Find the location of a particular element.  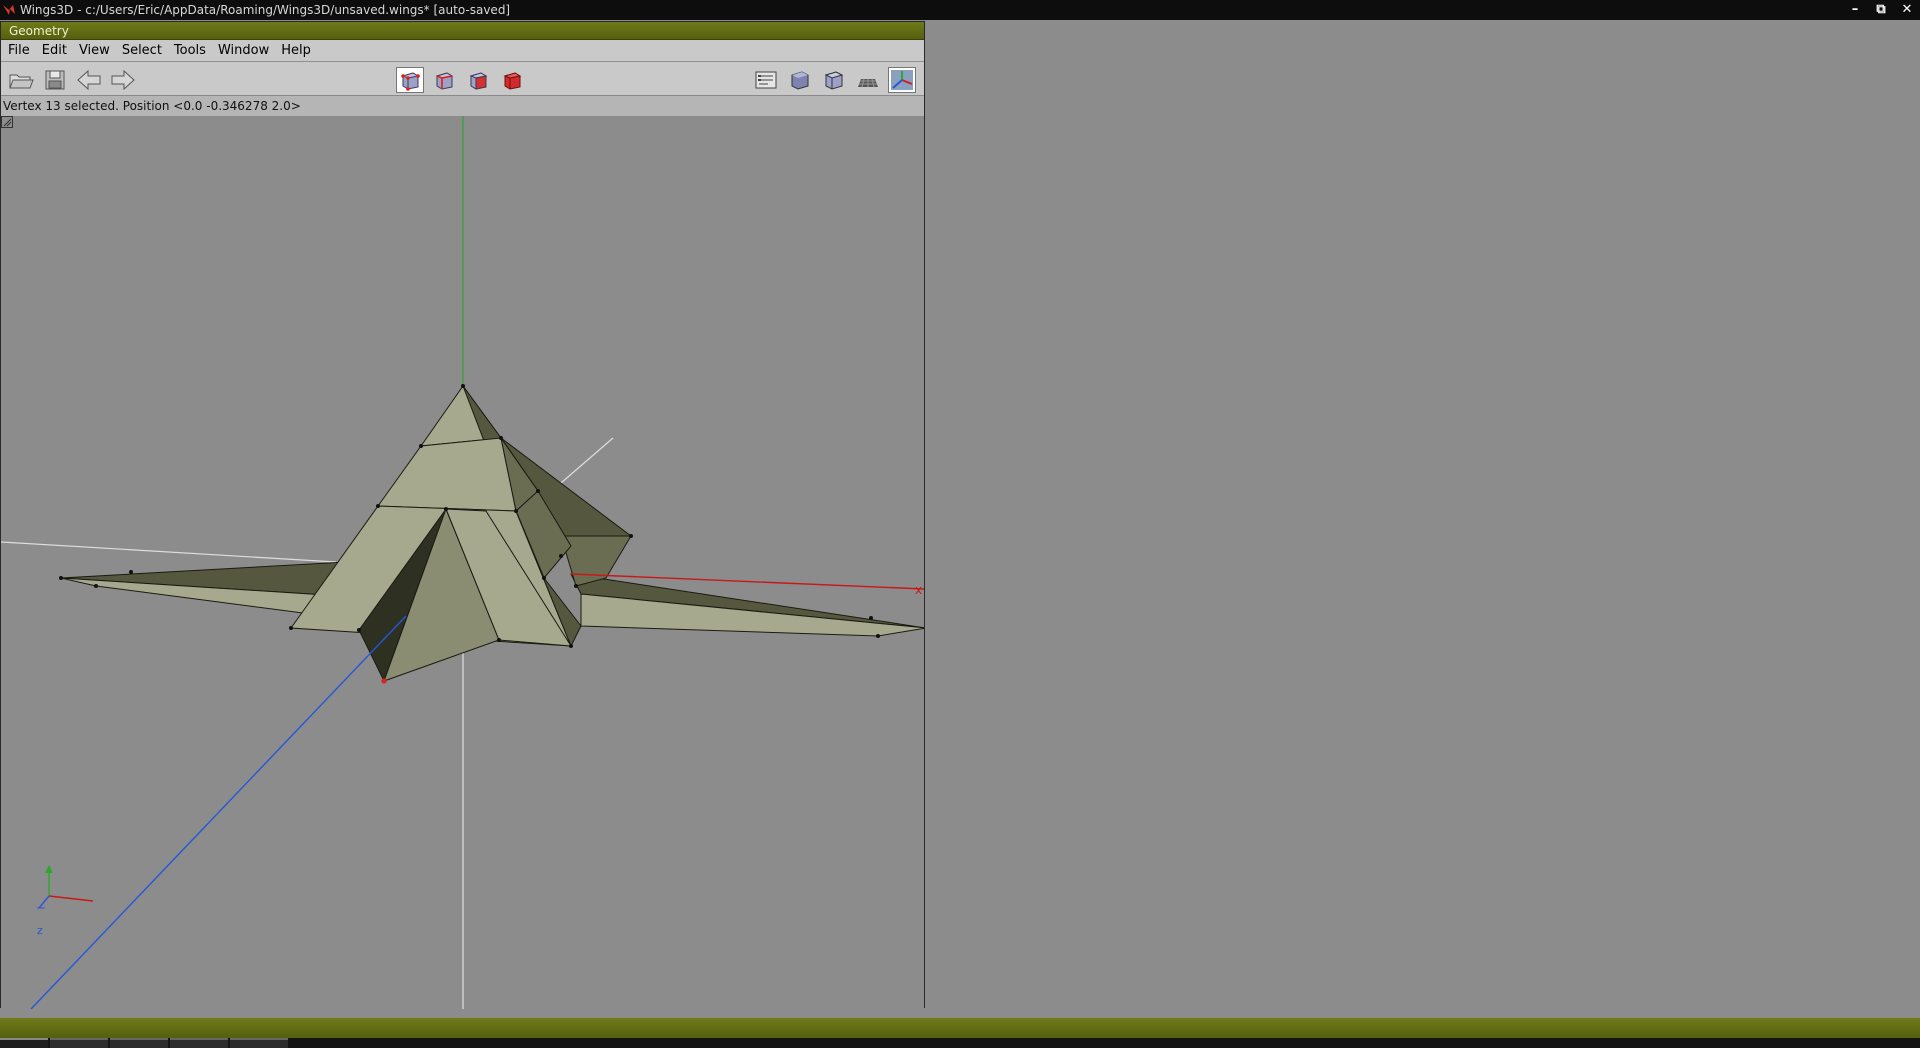

axis-z is located at coordinates (218, 812).